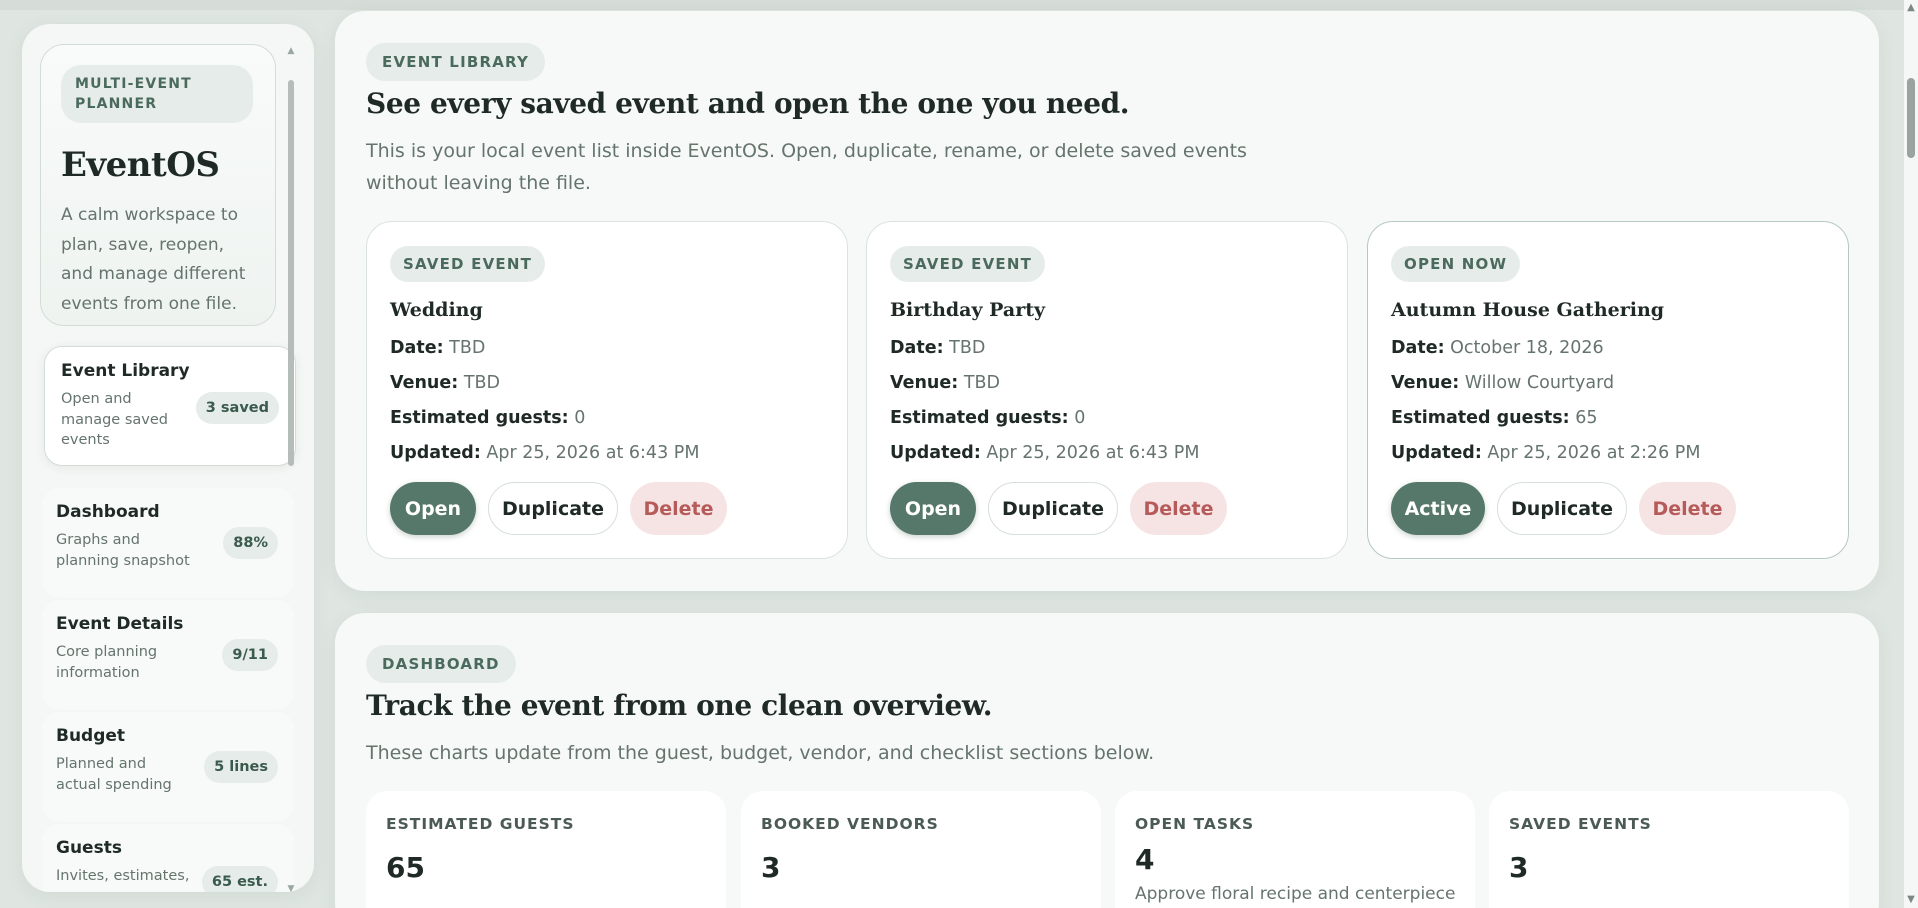  I want to click on sidebar-scrollbar: ▲ ▼, so click(291, 469).